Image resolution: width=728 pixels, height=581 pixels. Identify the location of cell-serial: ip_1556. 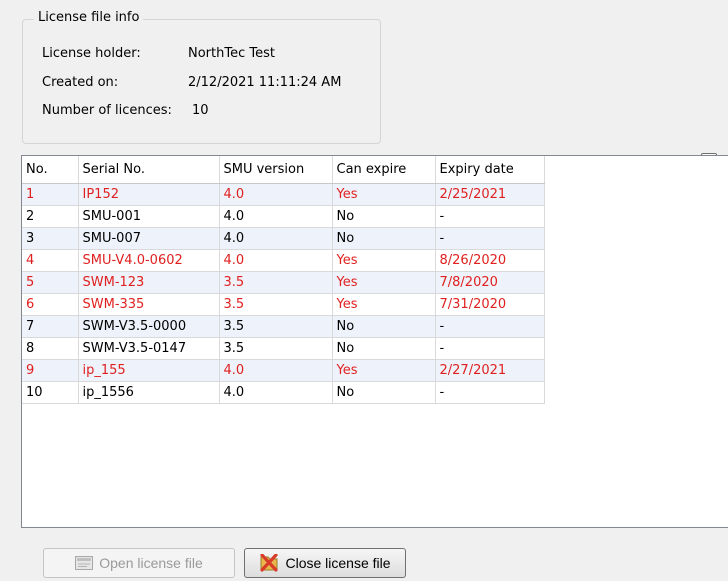
(149, 392).